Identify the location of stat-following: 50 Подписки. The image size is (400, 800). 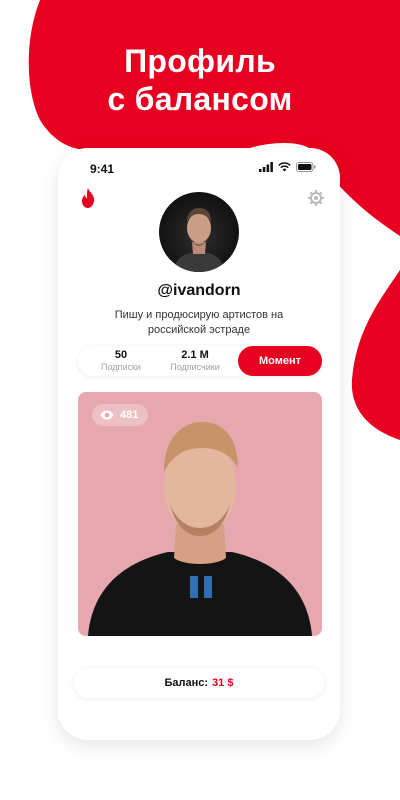
(121, 360).